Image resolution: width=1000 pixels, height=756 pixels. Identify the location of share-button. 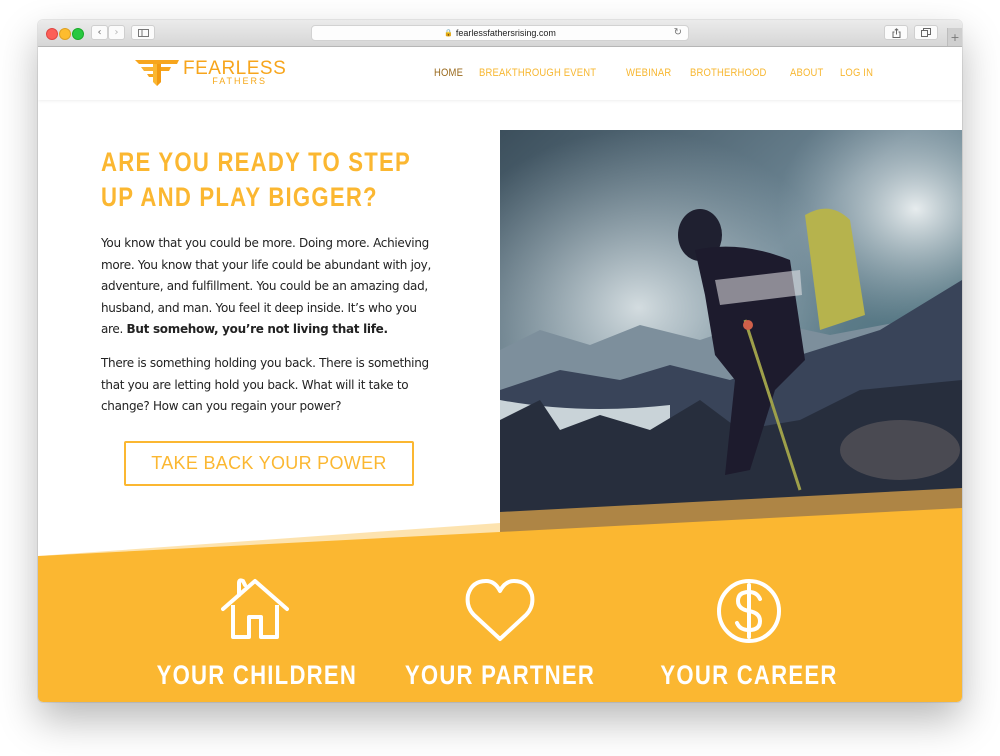
(896, 32).